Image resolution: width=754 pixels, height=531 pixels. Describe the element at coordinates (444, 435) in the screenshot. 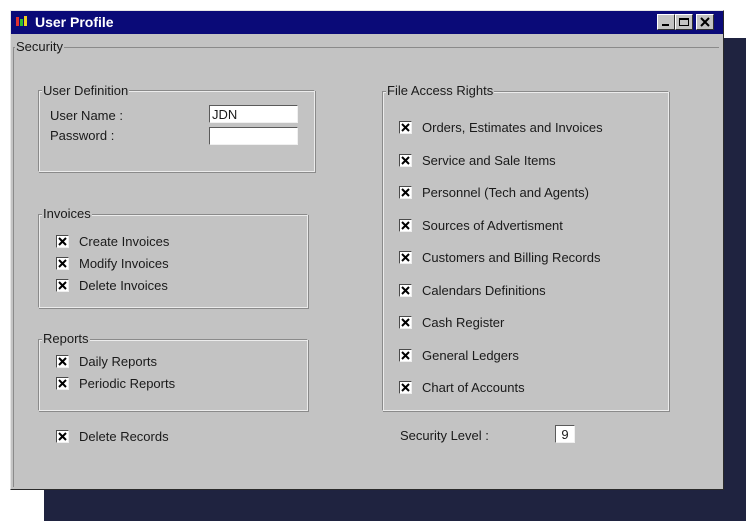

I see `security-level-label: Security Level :` at that location.